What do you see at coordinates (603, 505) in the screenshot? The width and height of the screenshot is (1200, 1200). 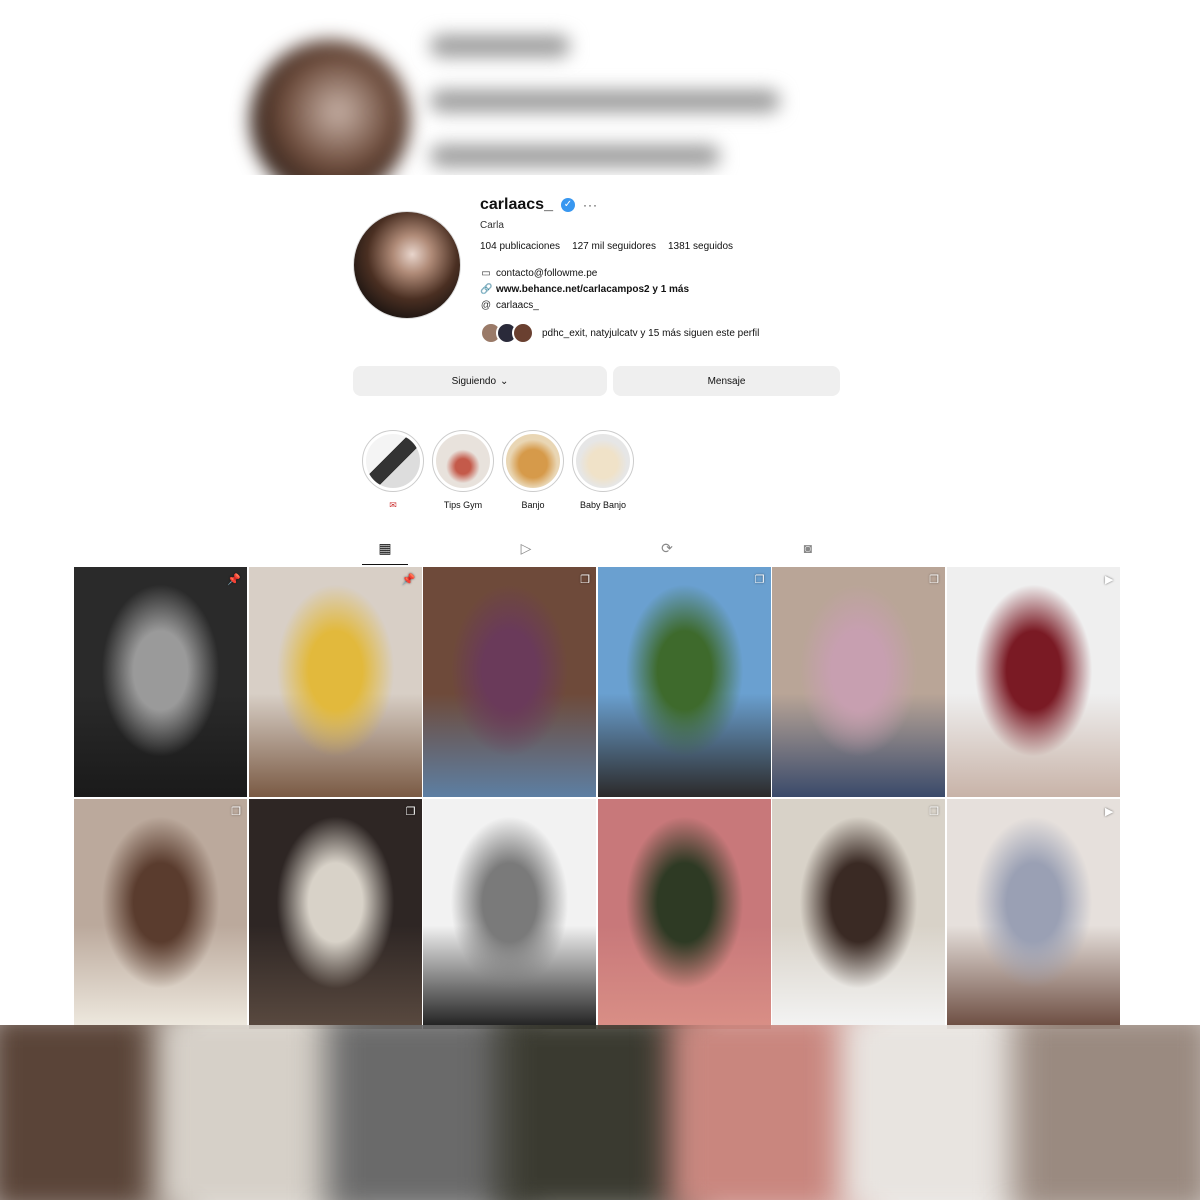 I see `highlight-label: Baby Banjo` at bounding box center [603, 505].